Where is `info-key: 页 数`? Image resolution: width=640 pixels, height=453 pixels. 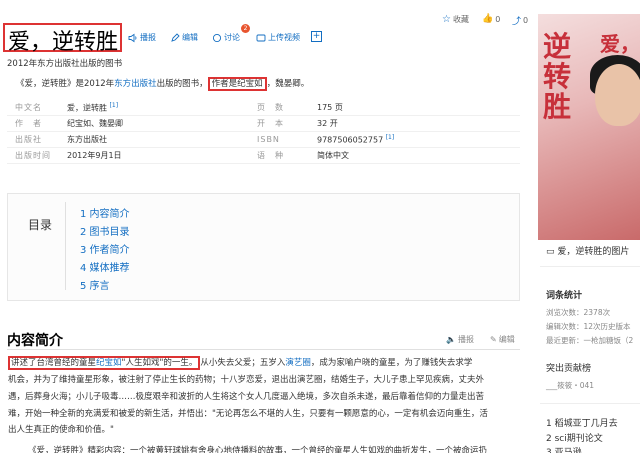
info-key: 页 数 is located at coordinates (270, 107).